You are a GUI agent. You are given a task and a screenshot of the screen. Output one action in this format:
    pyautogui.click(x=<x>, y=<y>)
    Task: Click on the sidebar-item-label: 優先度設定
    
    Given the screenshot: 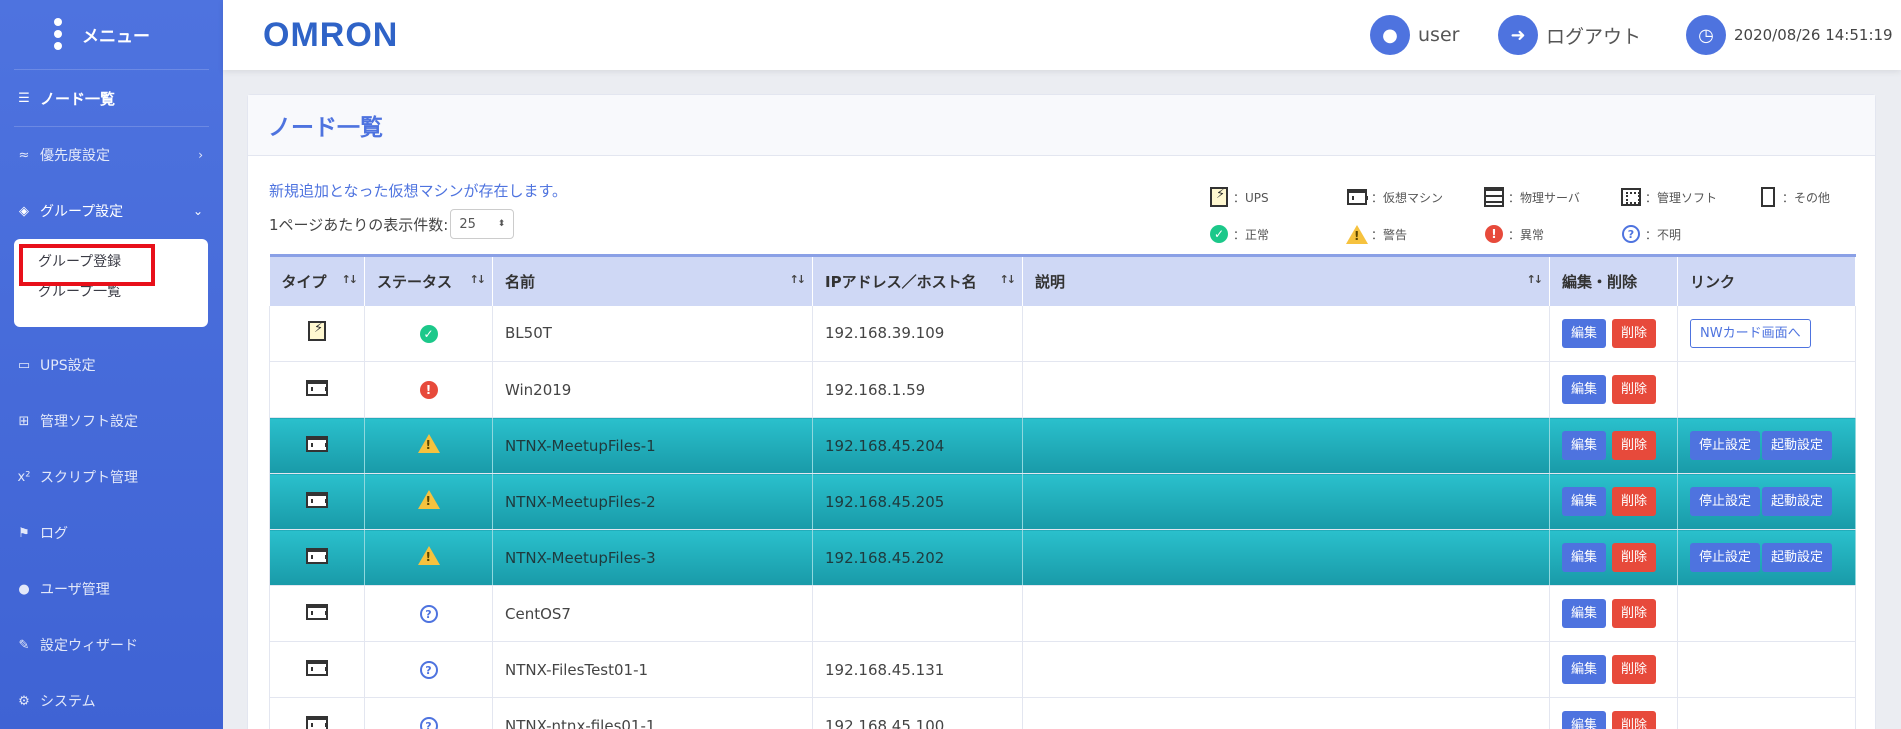 What is the action you would take?
    pyautogui.click(x=75, y=156)
    